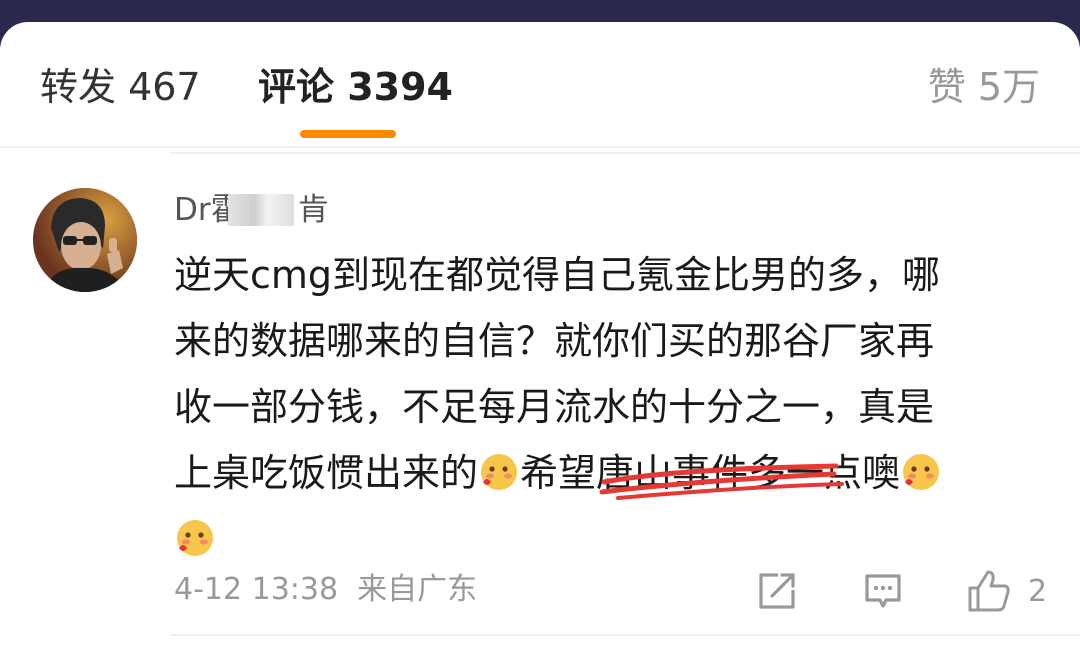 This screenshot has width=1080, height=650. Describe the element at coordinates (989, 591) in the screenshot. I see `thumbs-up-icon` at that location.